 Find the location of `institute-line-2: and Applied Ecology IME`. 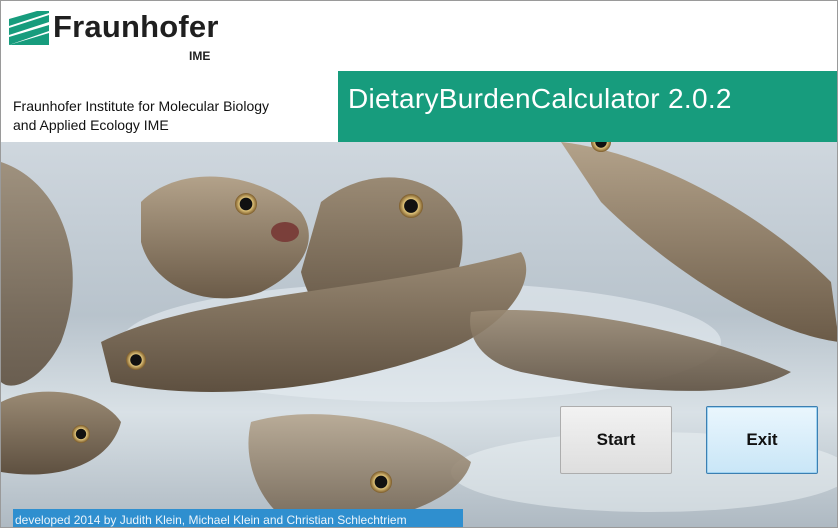

institute-line-2: and Applied Ecology IME is located at coordinates (91, 125).